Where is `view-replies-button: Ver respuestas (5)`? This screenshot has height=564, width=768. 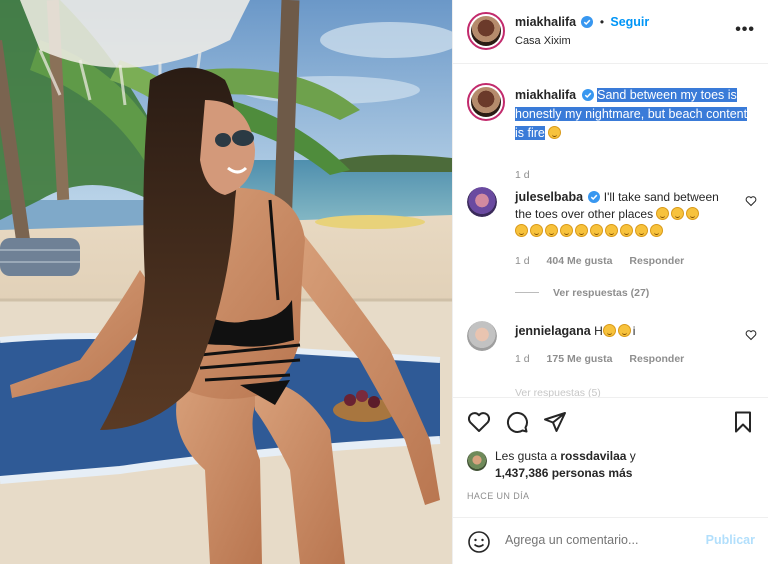
view-replies-button: Ver respuestas (5) is located at coordinates (558, 392).